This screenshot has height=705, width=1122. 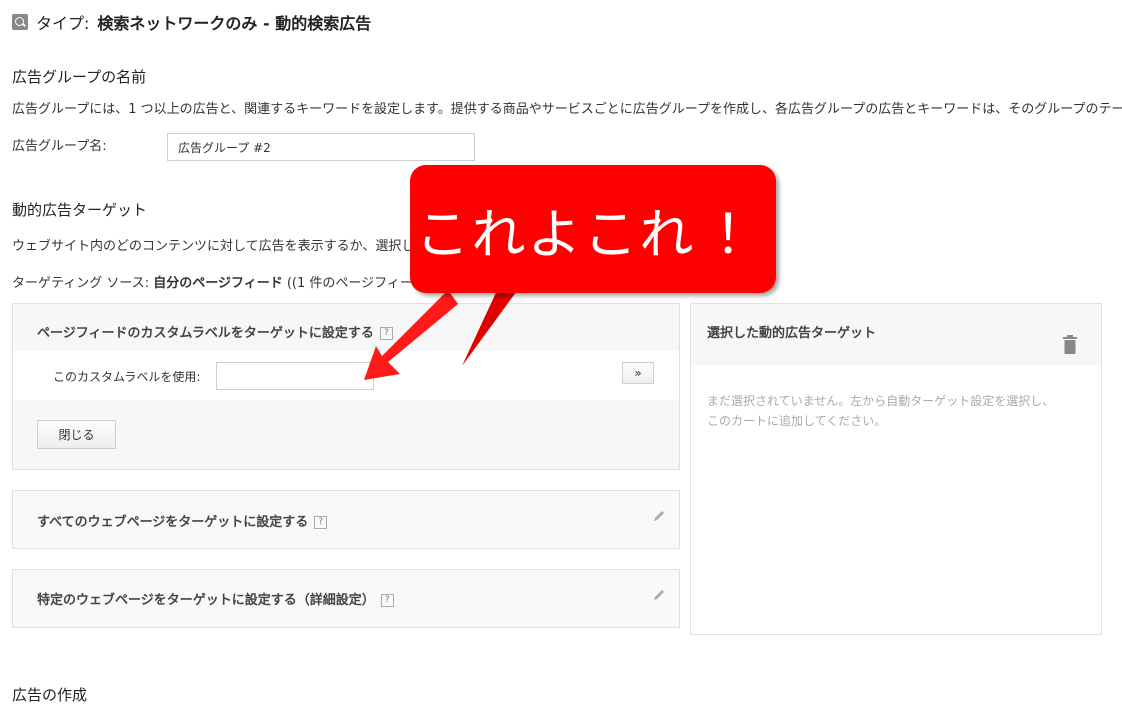 I want to click on specific-pages-panel: 特定のウェブページをターゲットに設定する（詳細設定）?, so click(x=346, y=598).